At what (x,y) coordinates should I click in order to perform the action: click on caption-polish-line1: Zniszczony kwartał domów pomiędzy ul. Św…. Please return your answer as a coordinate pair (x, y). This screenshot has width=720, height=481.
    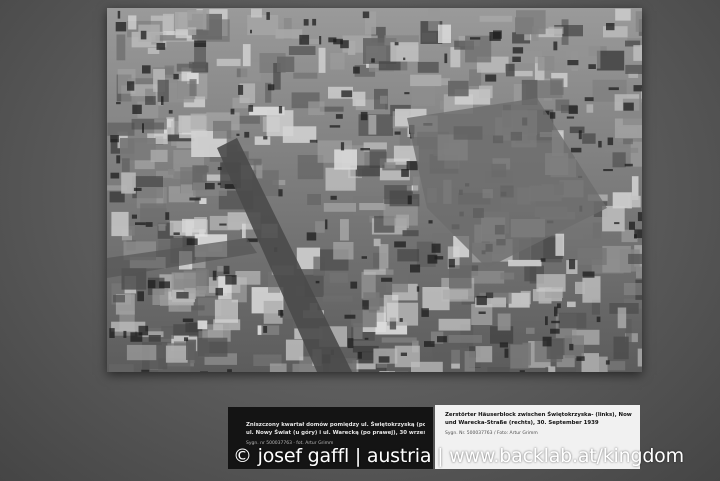
    Looking at the image, I should click on (335, 425).